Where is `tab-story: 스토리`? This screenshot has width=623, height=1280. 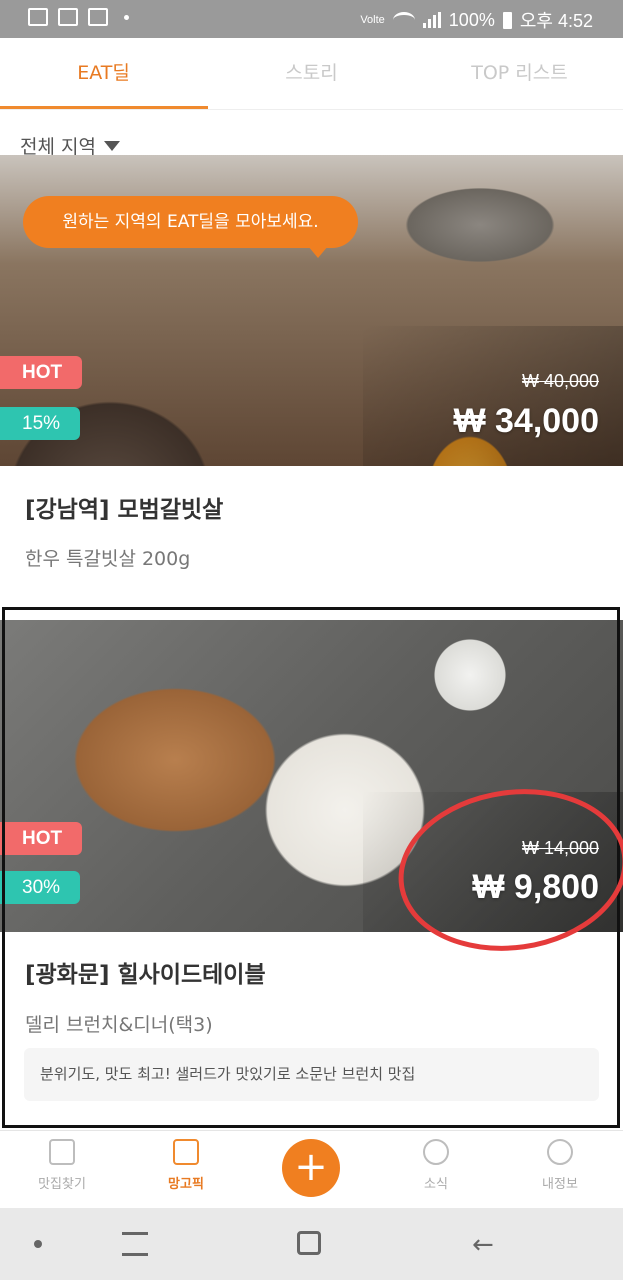 tab-story: 스토리 is located at coordinates (311, 74).